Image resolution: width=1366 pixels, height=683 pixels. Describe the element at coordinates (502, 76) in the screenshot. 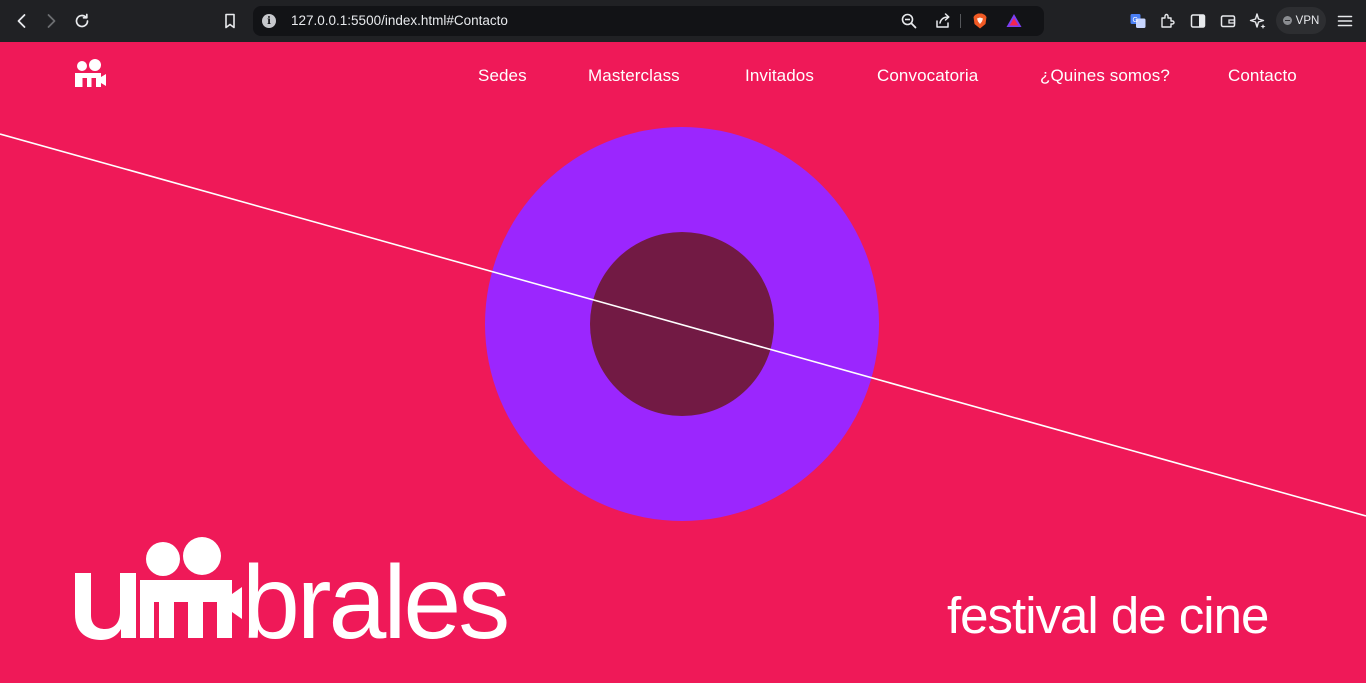

I see `nav-link-sedes: Sedes` at that location.